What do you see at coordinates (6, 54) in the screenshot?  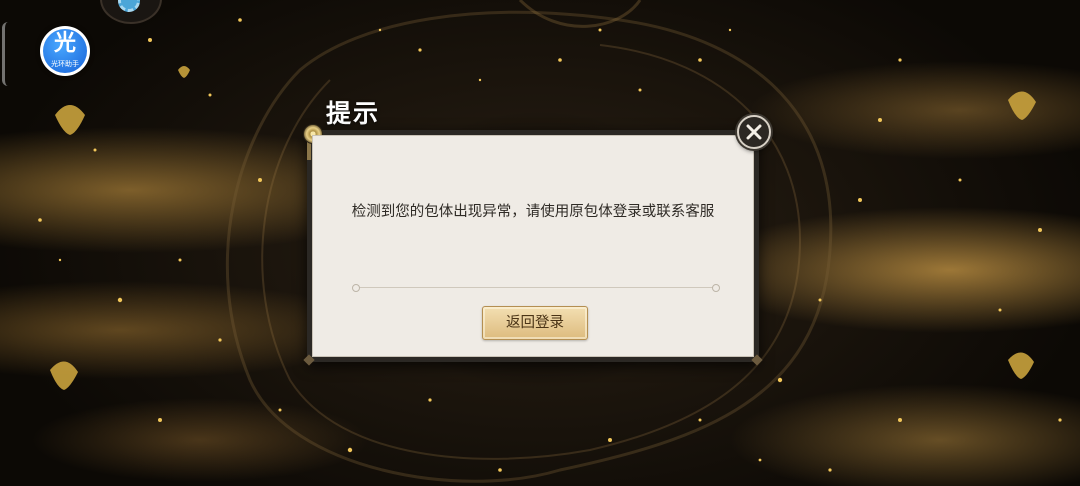 I see `side-handle` at bounding box center [6, 54].